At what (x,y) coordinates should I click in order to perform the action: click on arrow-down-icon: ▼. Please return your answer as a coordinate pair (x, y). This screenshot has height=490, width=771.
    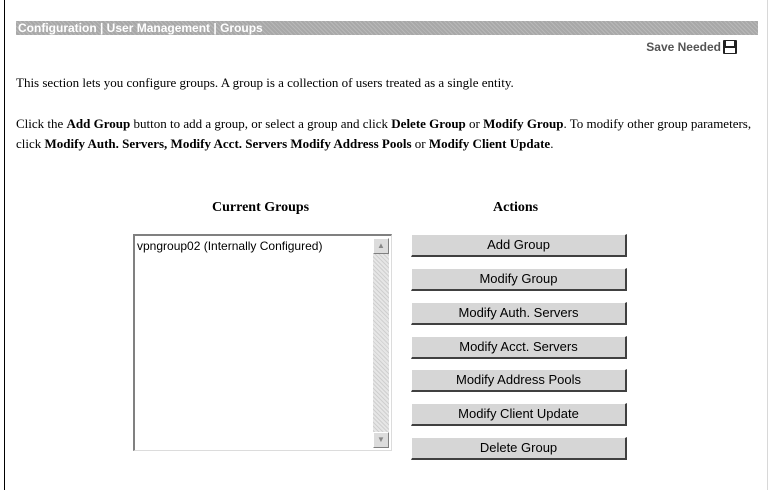
    Looking at the image, I should click on (381, 440).